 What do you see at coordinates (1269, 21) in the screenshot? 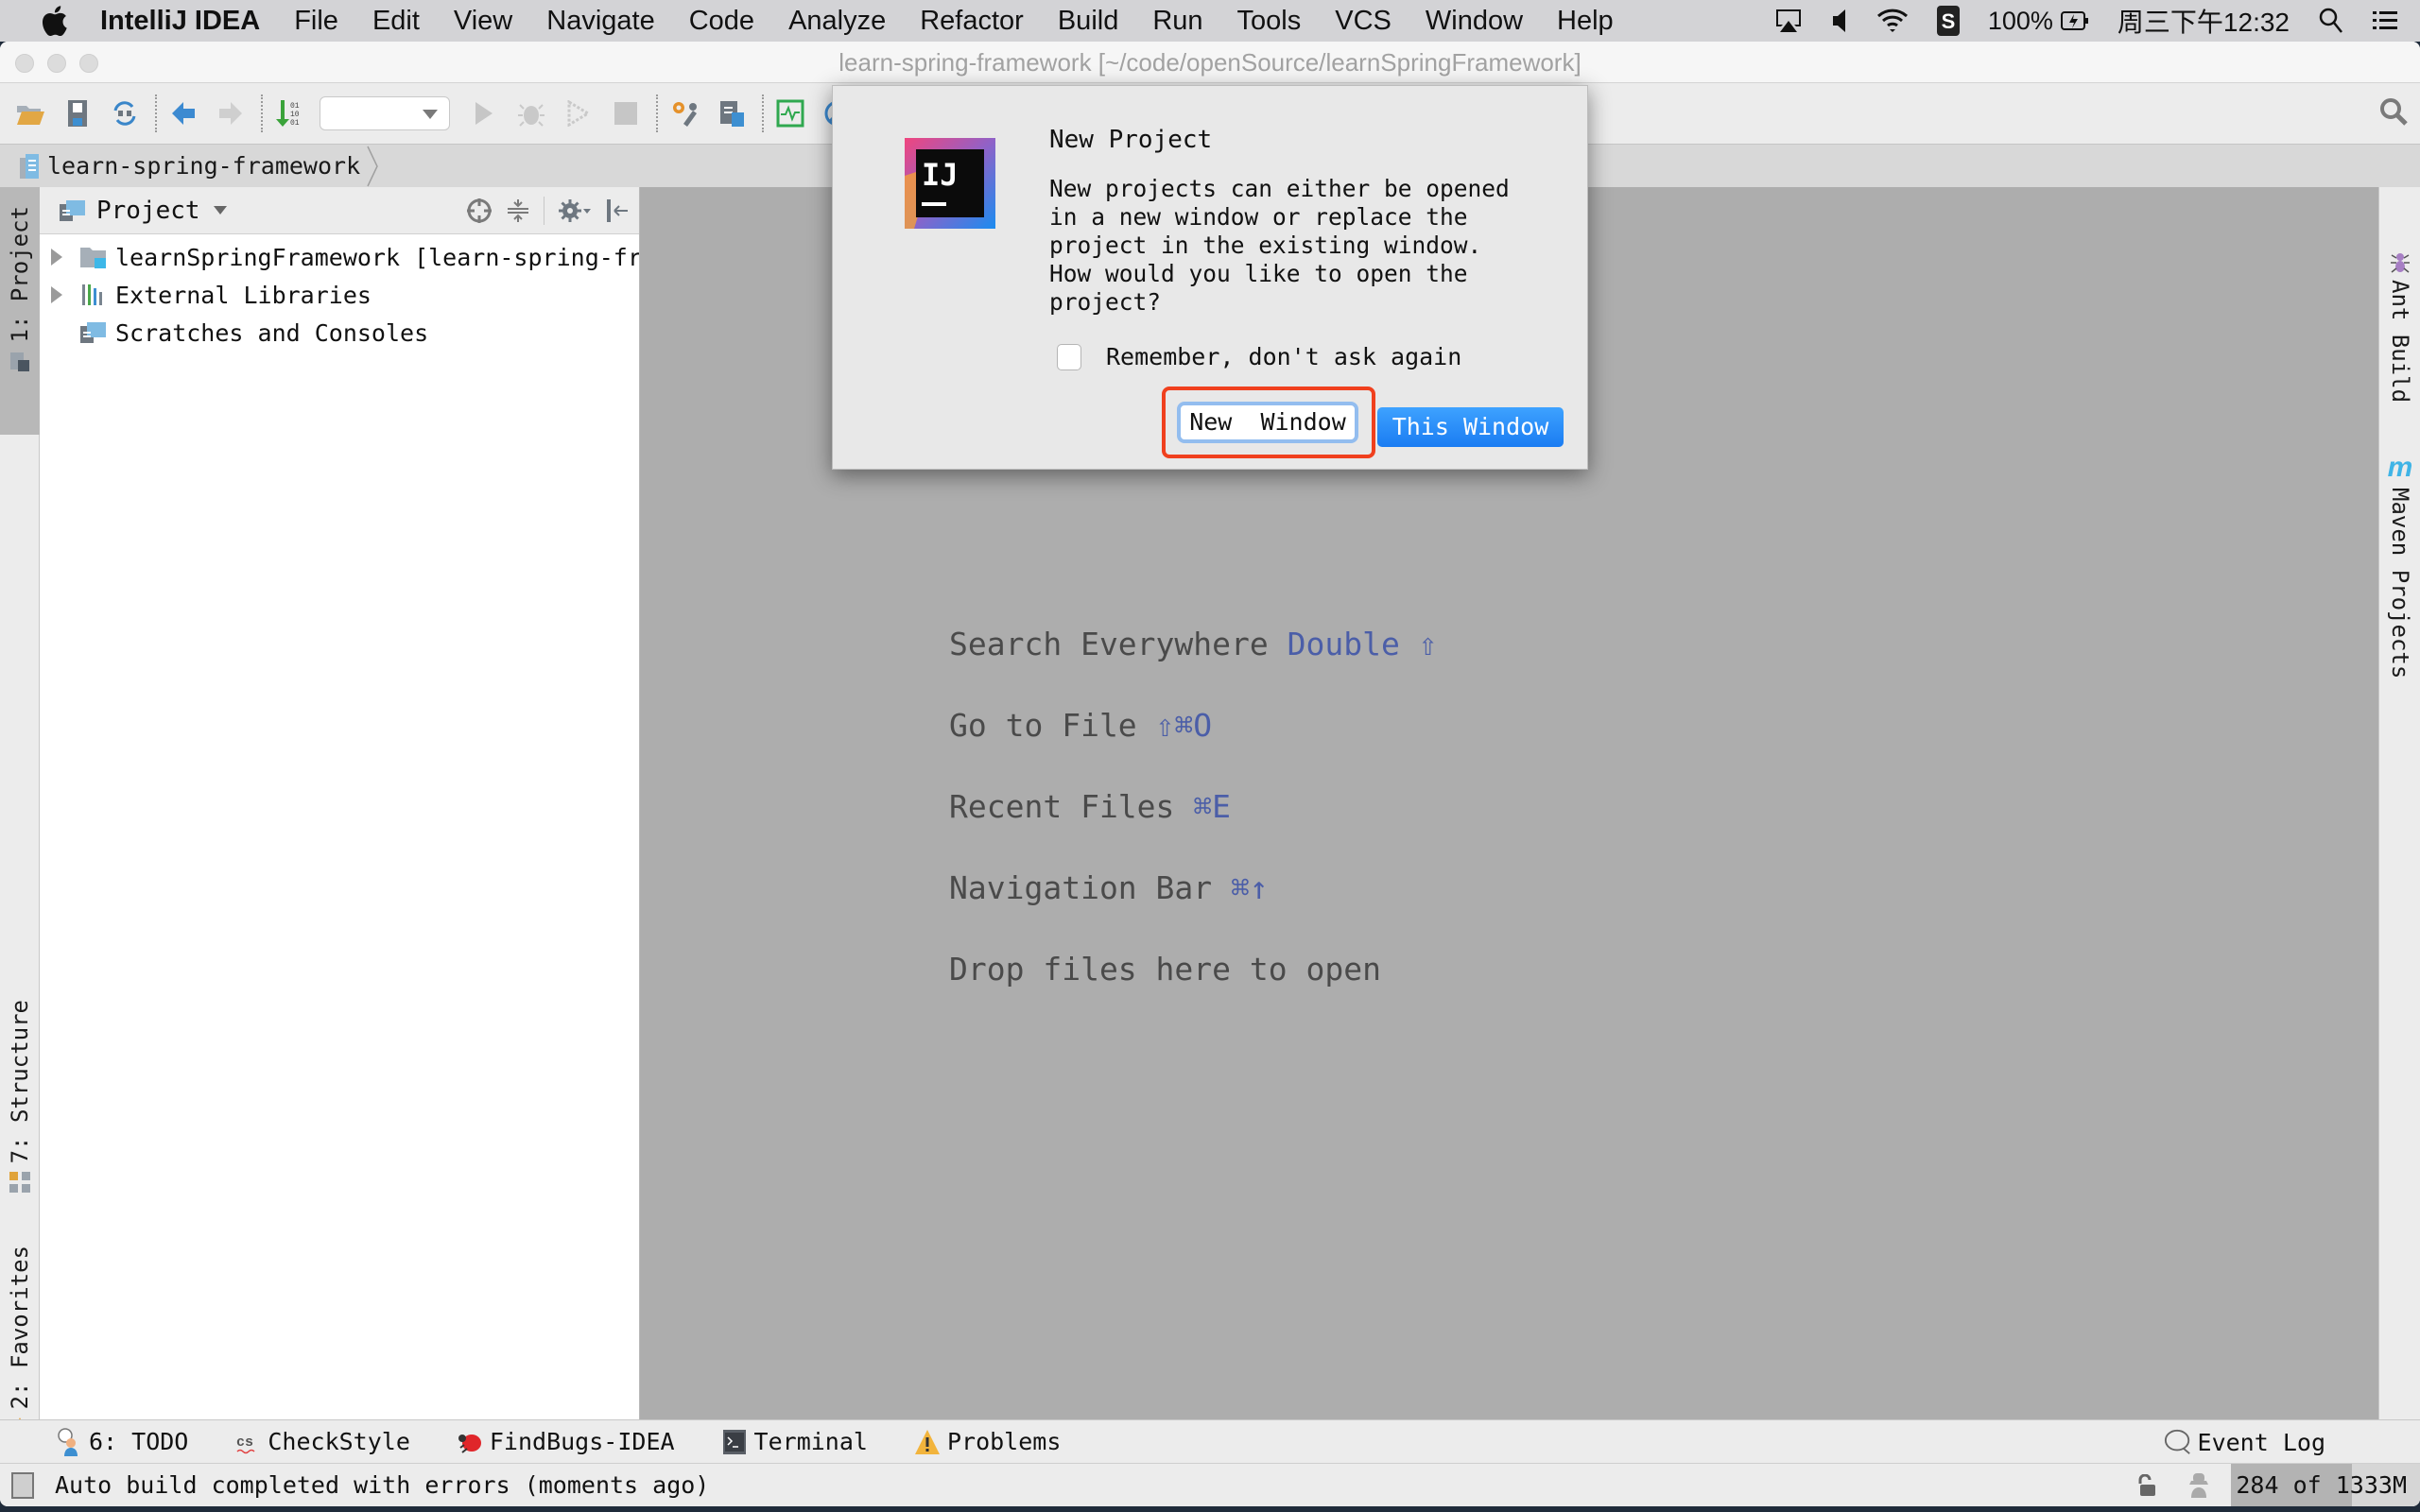
I see `menu-tools: Tools` at bounding box center [1269, 21].